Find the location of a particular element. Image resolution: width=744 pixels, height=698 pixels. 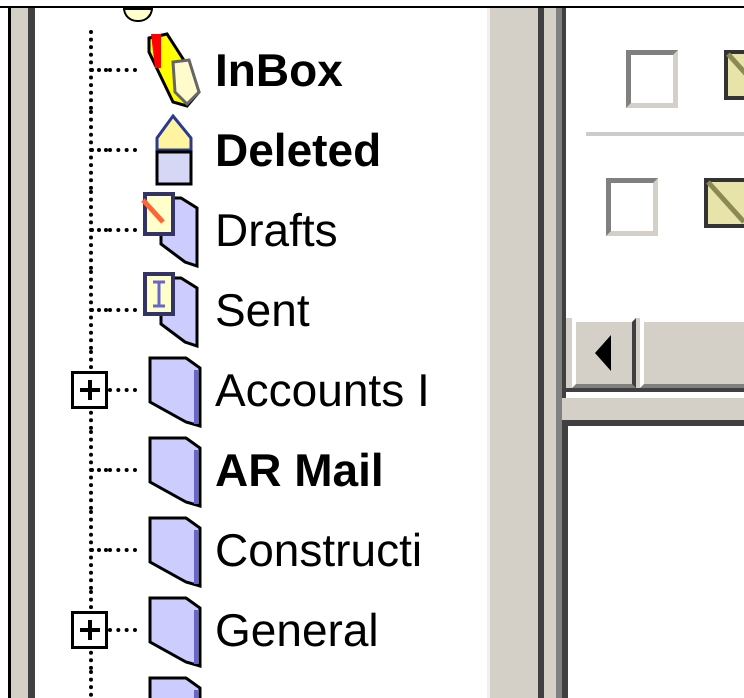

horizontal-scrollbar is located at coordinates (655, 355).